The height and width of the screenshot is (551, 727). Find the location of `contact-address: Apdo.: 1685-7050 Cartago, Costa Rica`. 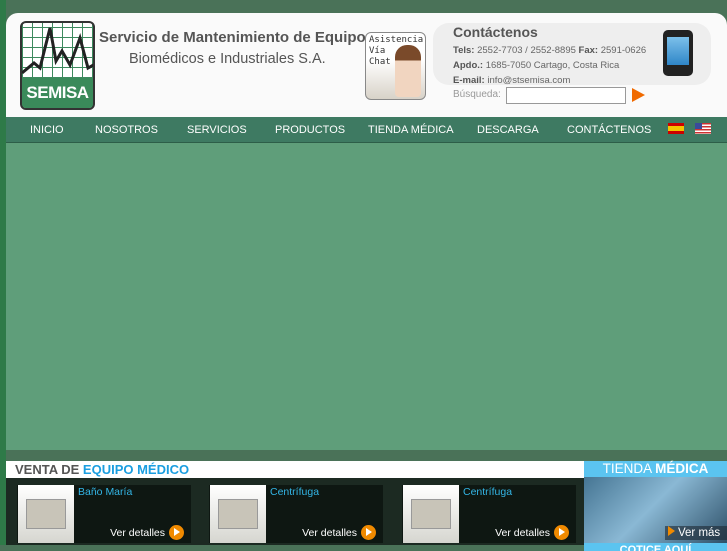

contact-address: Apdo.: 1685-7050 Cartago, Costa Rica is located at coordinates (536, 65).